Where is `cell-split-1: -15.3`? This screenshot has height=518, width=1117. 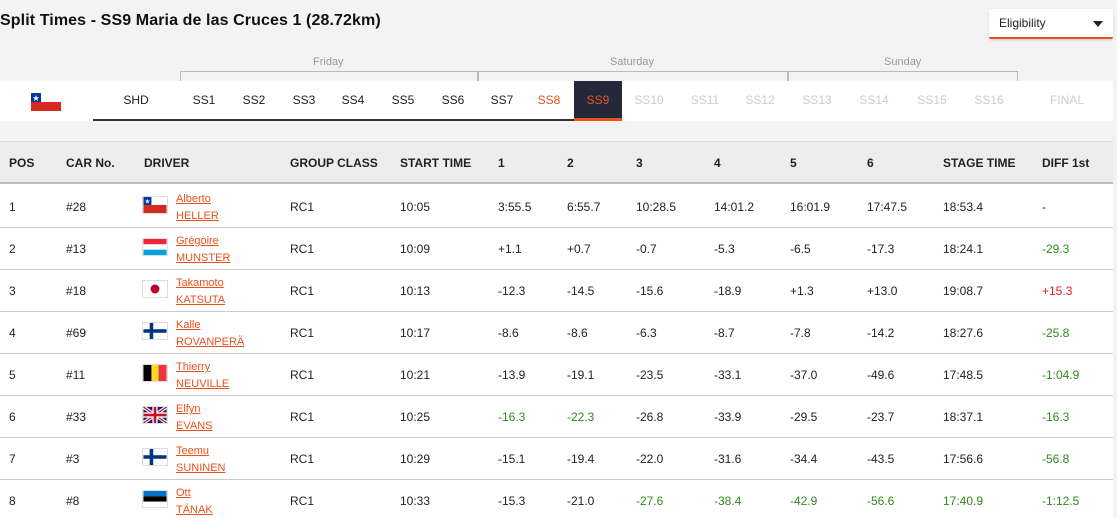 cell-split-1: -15.3 is located at coordinates (512, 501).